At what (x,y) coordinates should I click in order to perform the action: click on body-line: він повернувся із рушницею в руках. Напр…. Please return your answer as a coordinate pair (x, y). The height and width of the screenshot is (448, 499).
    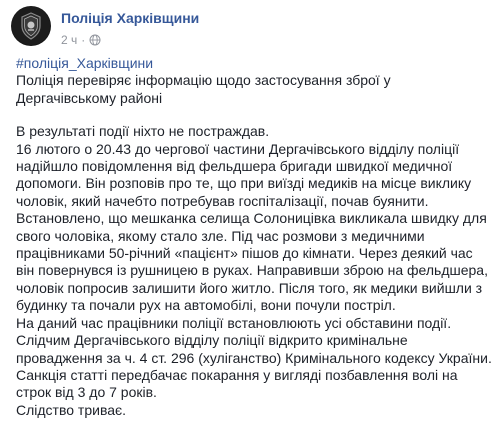
    Looking at the image, I should click on (252, 270).